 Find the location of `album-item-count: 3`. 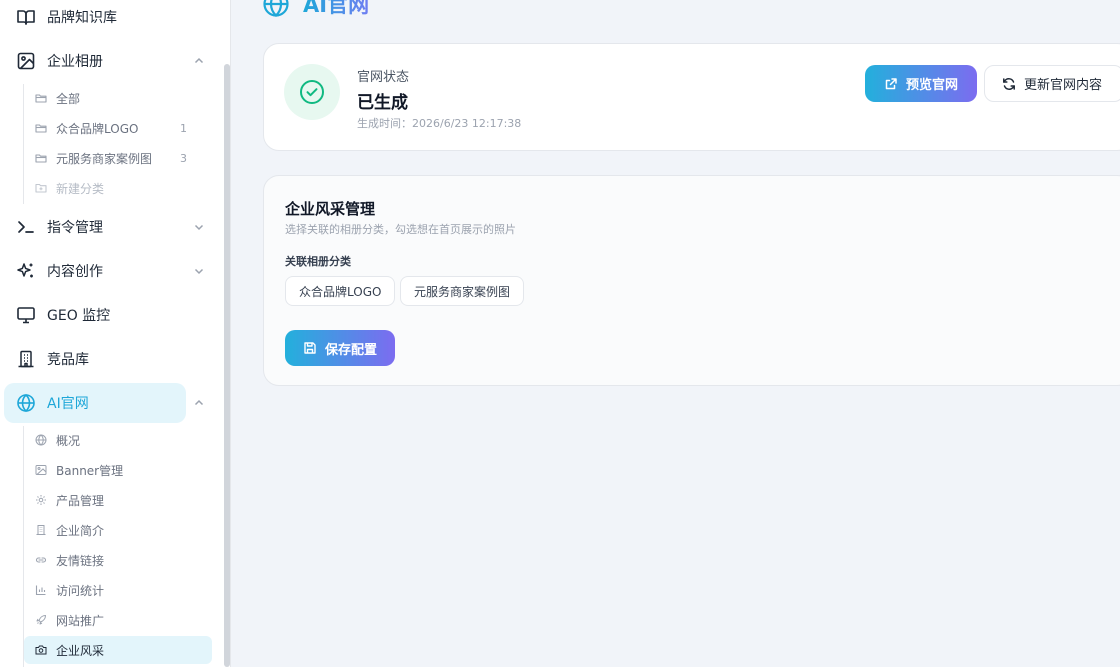

album-item-count: 3 is located at coordinates (183, 158).